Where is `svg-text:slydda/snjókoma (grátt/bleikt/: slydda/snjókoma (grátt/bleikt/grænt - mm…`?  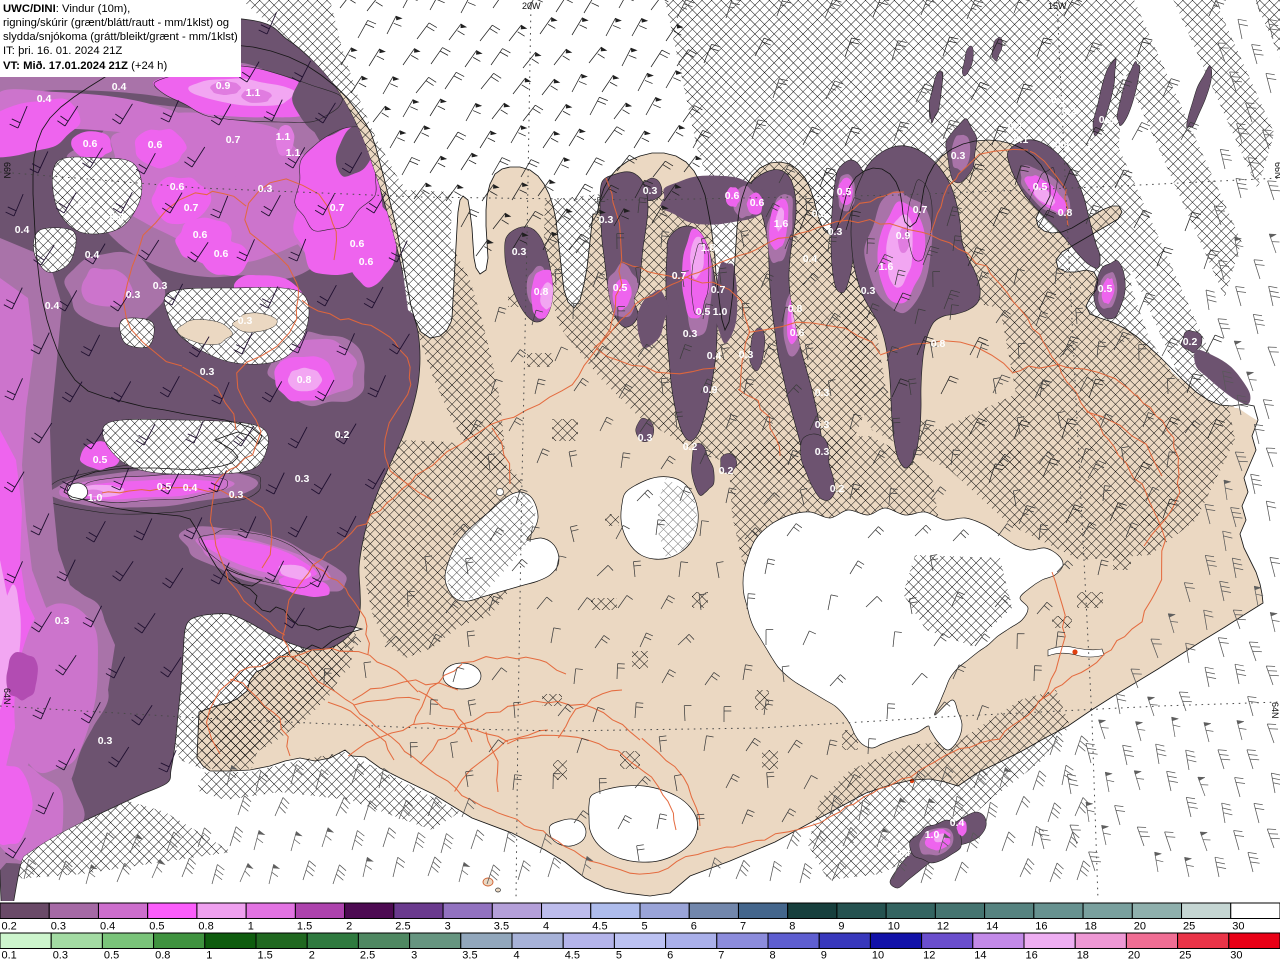 svg-text:slydda/snjókoma (grátt/bleikt/: slydda/snjókoma (grátt/bleikt/grænt - mm… is located at coordinates (120, 37).